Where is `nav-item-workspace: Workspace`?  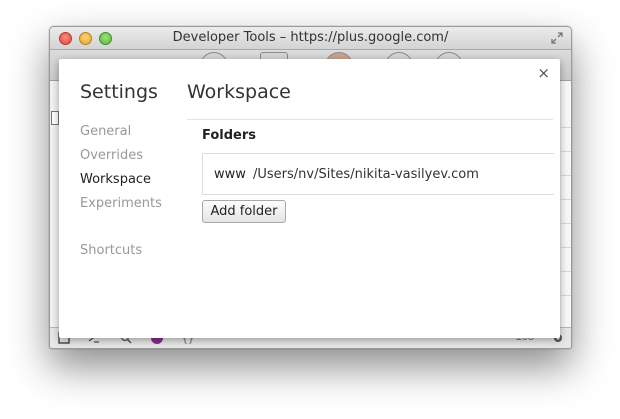
nav-item-workspace: Workspace is located at coordinates (121, 184).